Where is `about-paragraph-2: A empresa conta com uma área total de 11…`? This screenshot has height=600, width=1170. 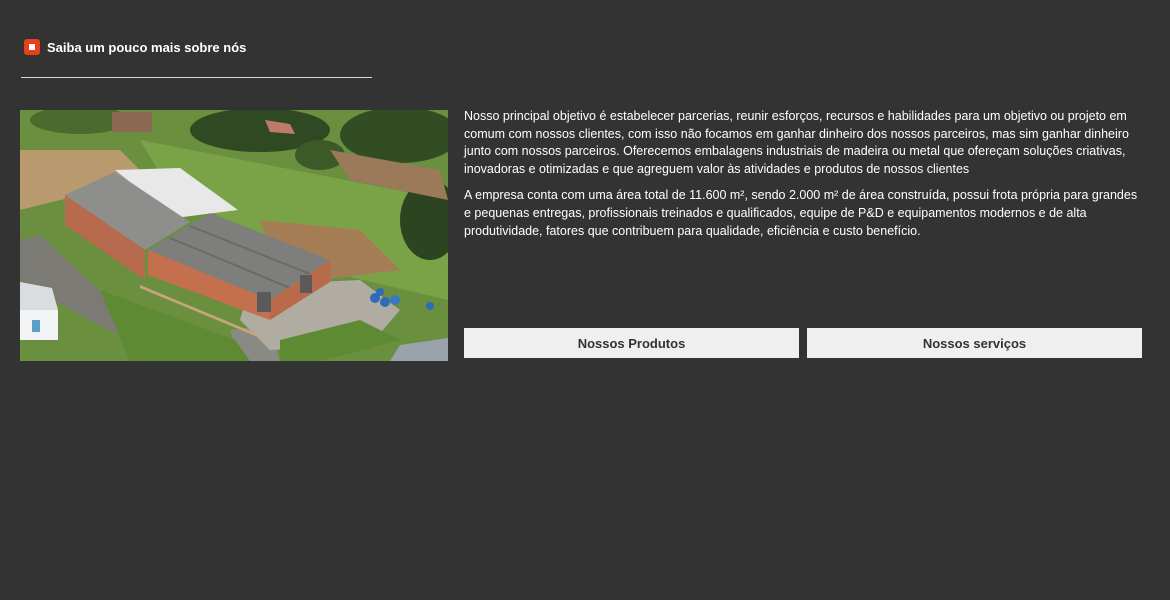
about-paragraph-2: A empresa conta com uma área total de 11… is located at coordinates (801, 213).